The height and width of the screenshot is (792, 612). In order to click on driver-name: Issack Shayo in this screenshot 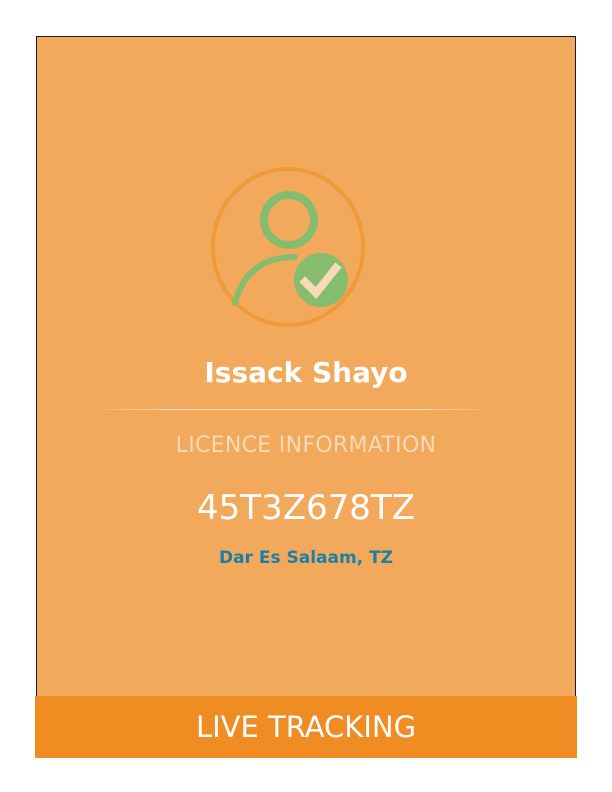, I will do `click(306, 372)`.